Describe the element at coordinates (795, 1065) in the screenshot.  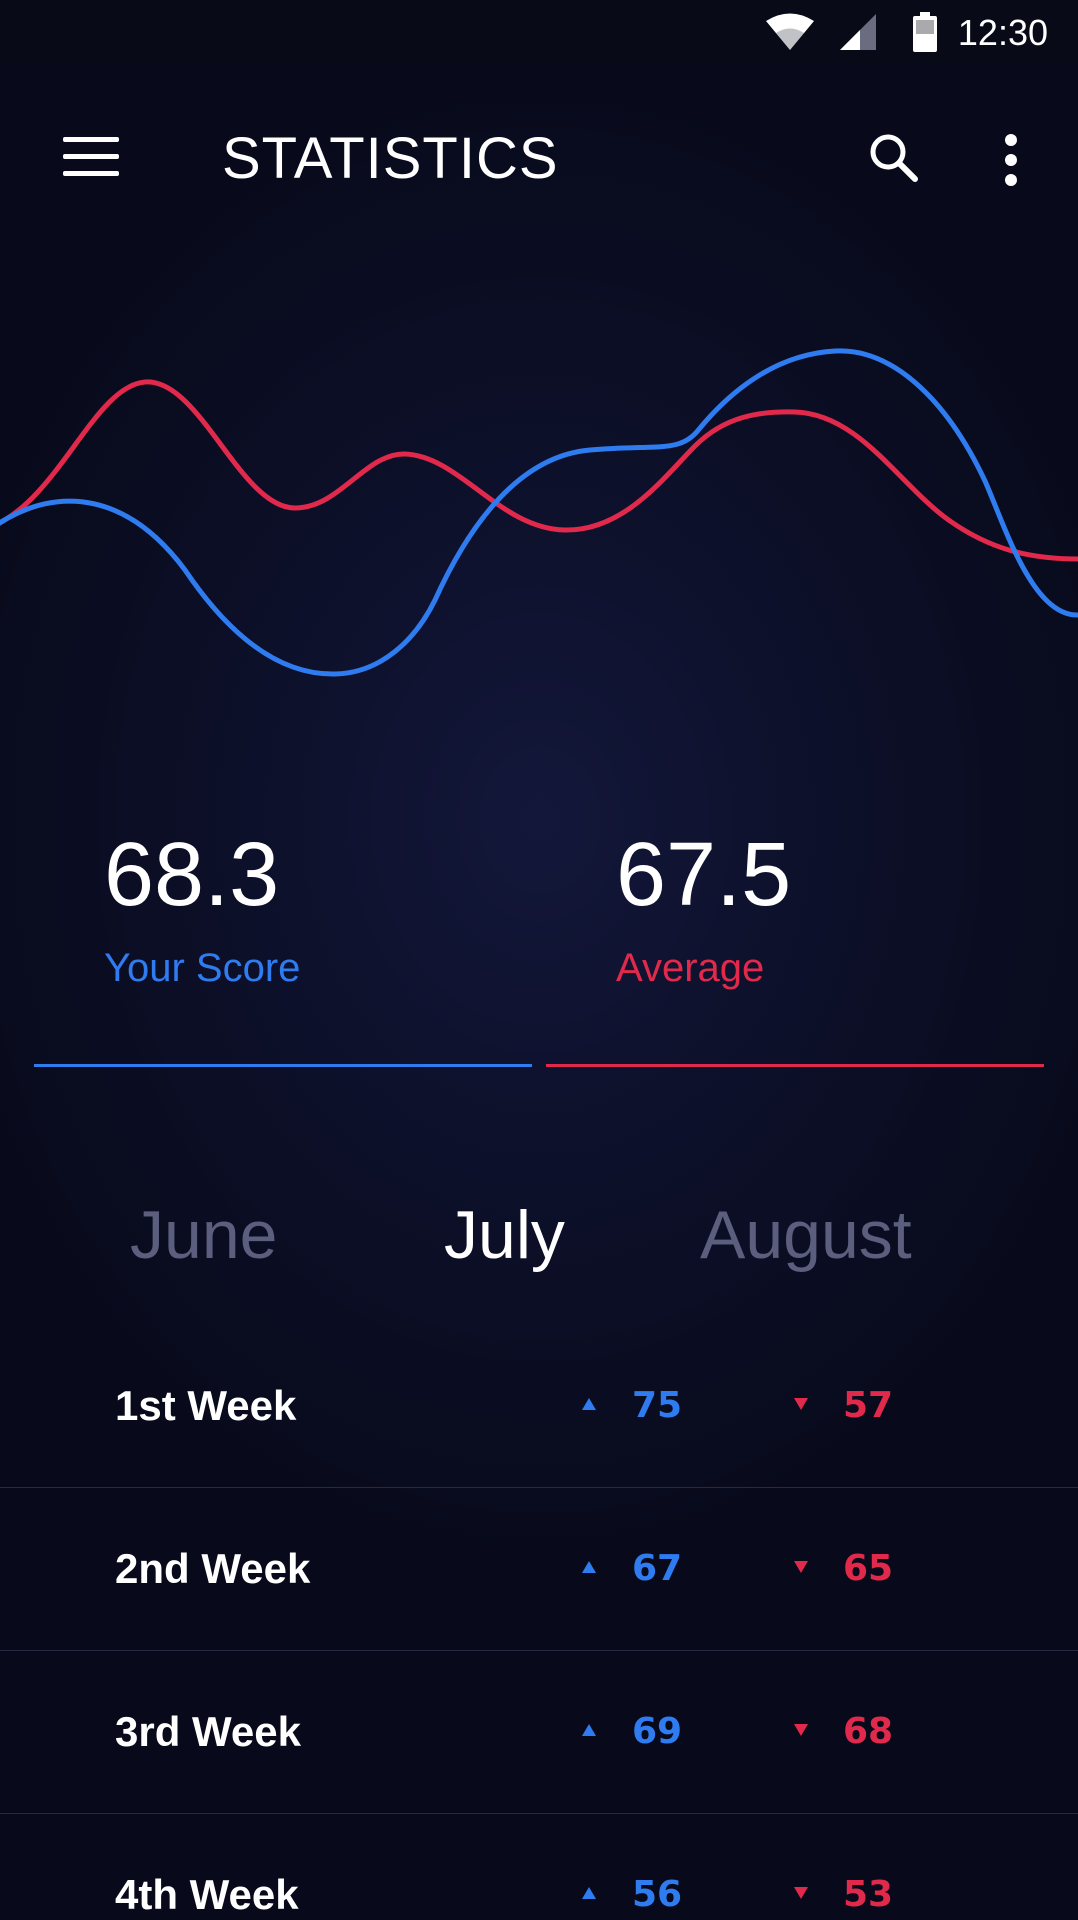
I see `average-score-underline` at that location.